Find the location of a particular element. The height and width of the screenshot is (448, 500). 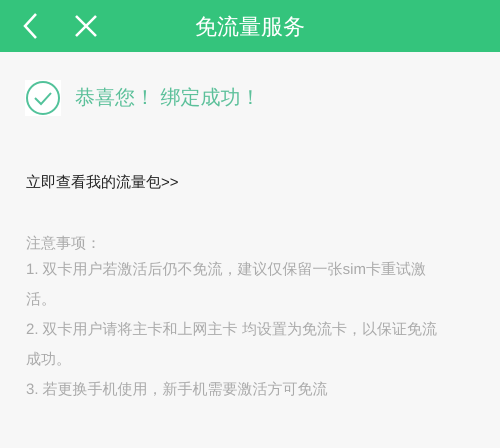

success-message: 恭喜您！ 绑定成功！ is located at coordinates (168, 98).